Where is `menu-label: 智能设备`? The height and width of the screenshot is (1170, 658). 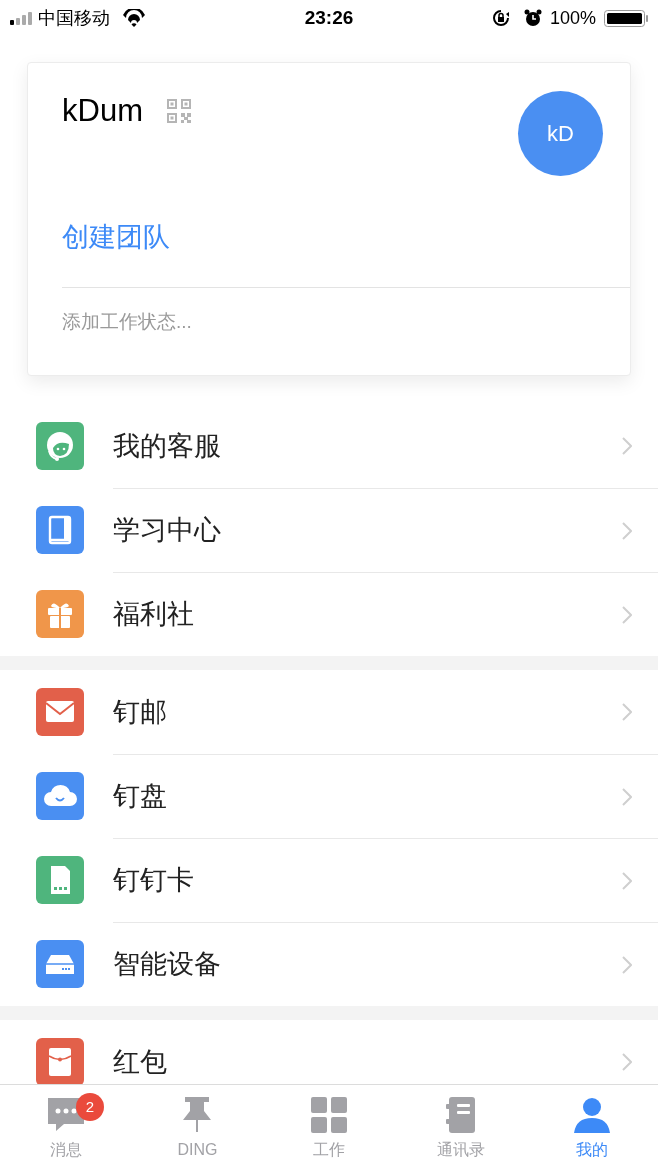 menu-label: 智能设备 is located at coordinates (167, 965).